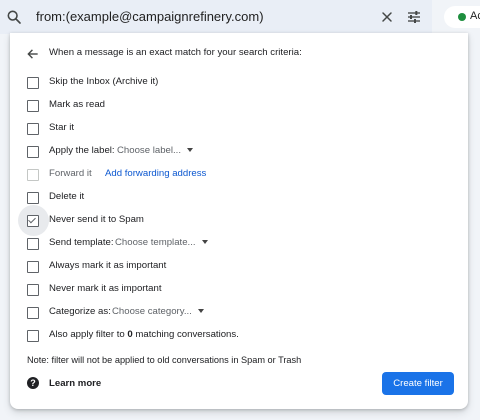 The image size is (480, 420). Describe the element at coordinates (77, 104) in the screenshot. I see `option-label: Mark as read` at that location.